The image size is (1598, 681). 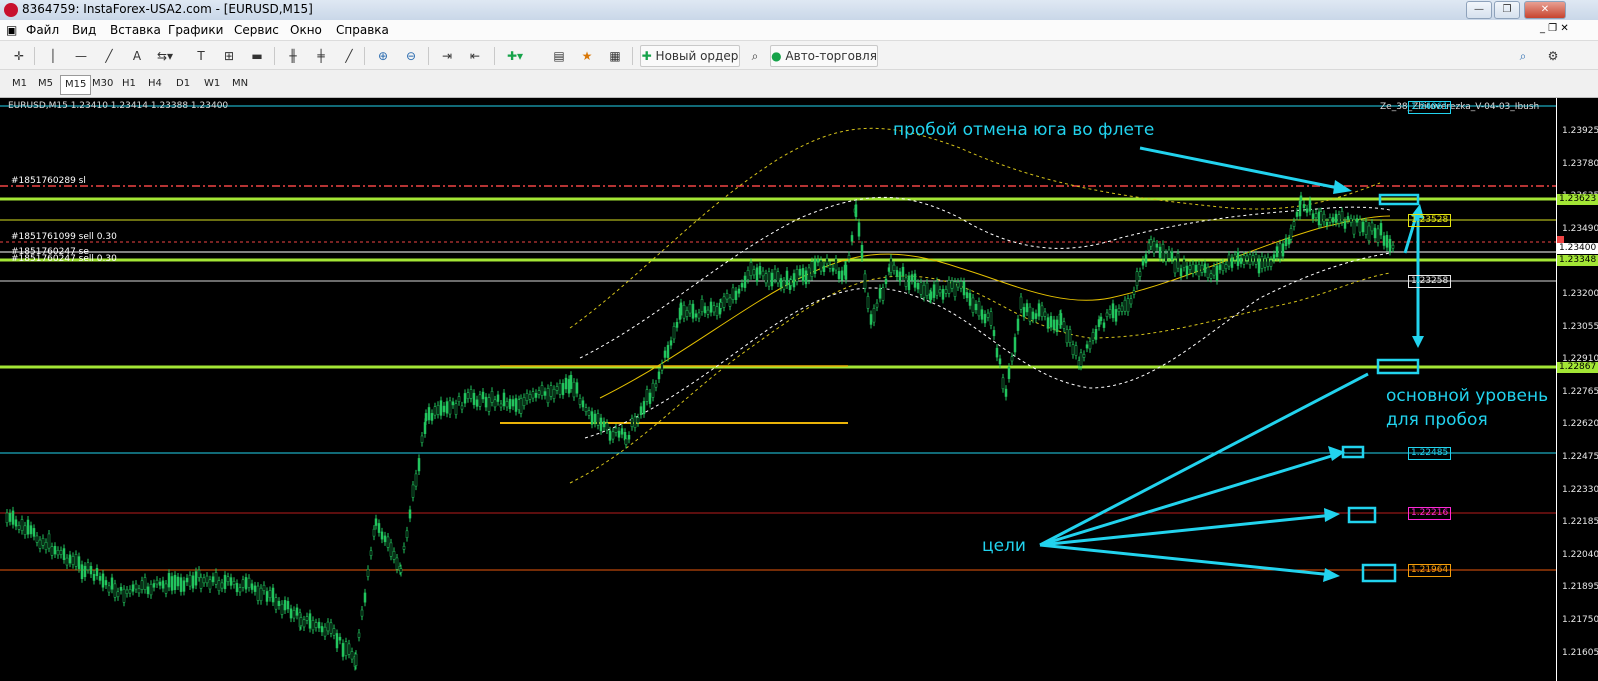 What do you see at coordinates (201, 56) in the screenshot?
I see `text-label-icon: T` at bounding box center [201, 56].